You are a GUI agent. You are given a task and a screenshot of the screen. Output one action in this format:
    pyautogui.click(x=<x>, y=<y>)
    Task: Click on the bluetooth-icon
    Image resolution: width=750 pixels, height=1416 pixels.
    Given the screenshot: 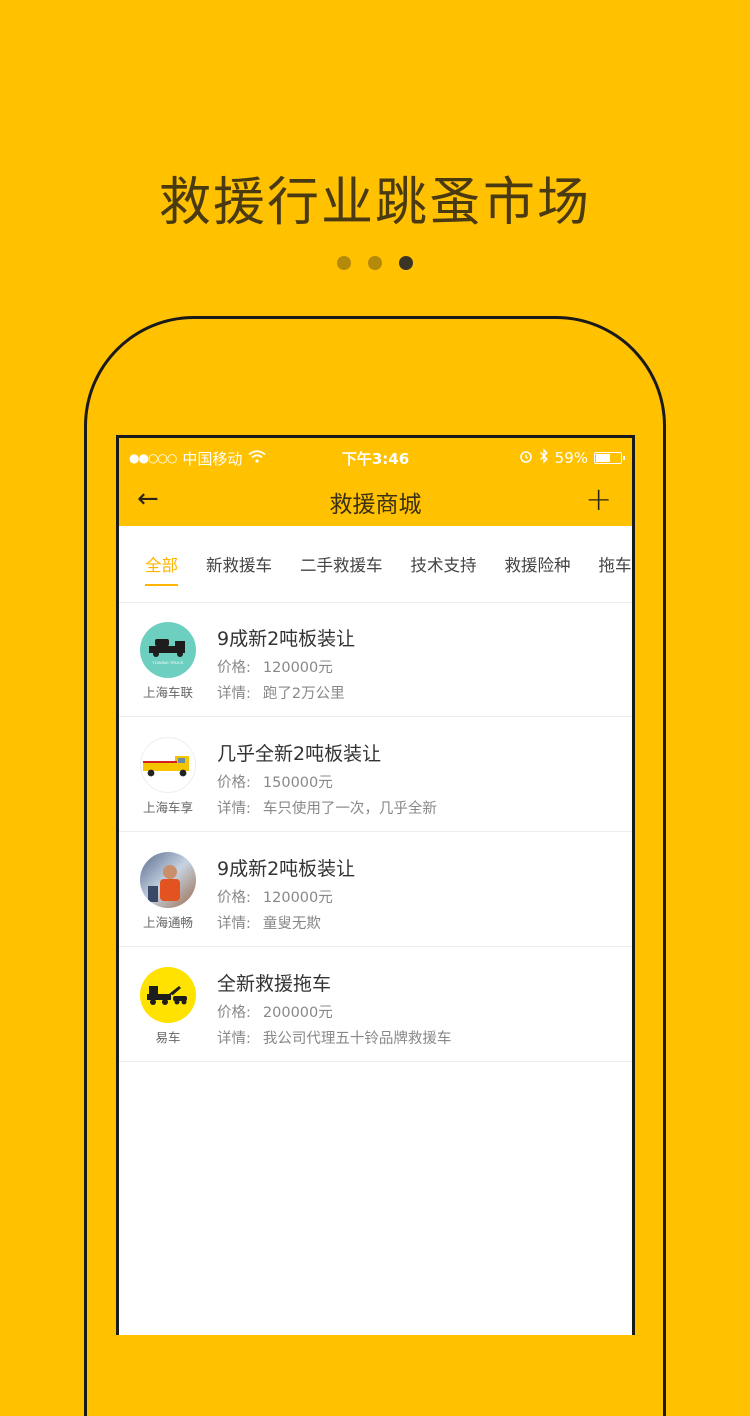 What is the action you would take?
    pyautogui.click(x=544, y=458)
    